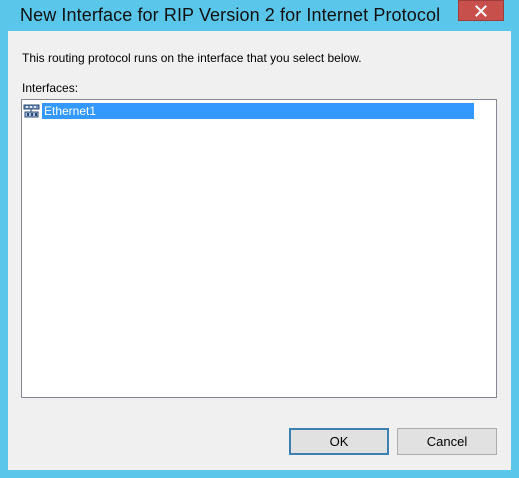 The height and width of the screenshot is (478, 519). I want to click on cancel-button: Cancel, so click(447, 441).